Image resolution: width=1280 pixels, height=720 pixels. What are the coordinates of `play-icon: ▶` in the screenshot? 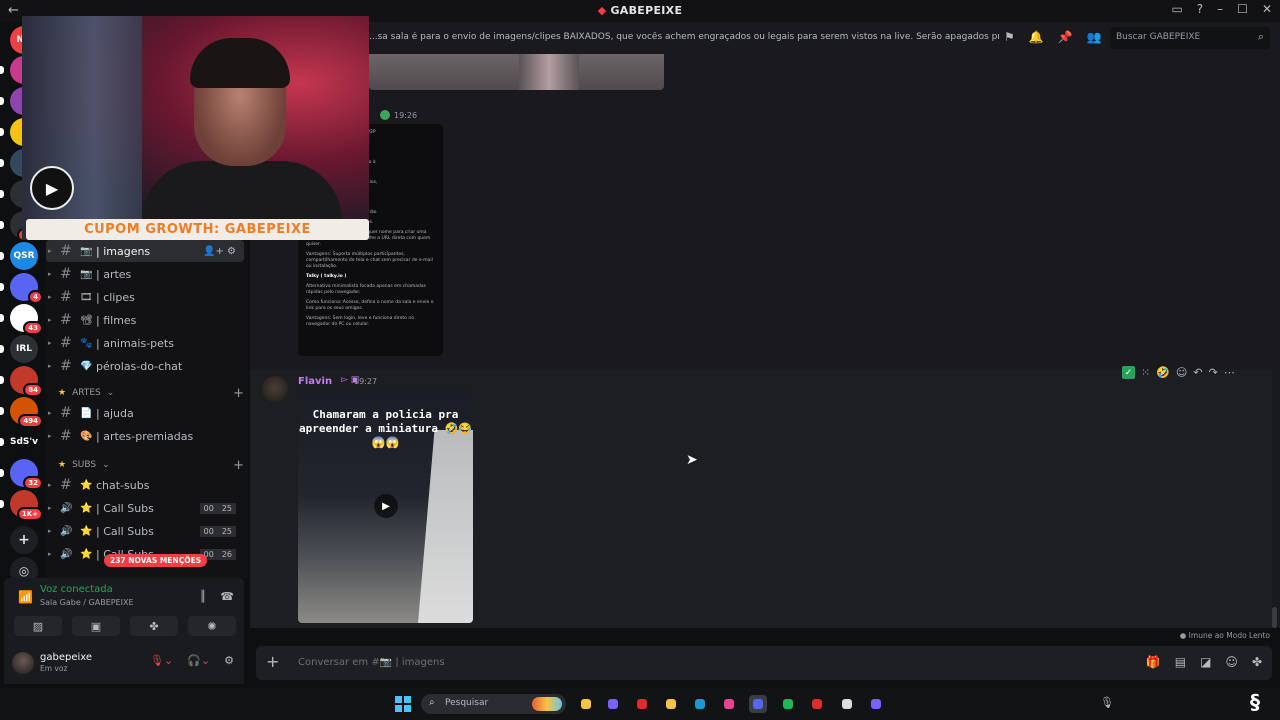 It's located at (386, 506).